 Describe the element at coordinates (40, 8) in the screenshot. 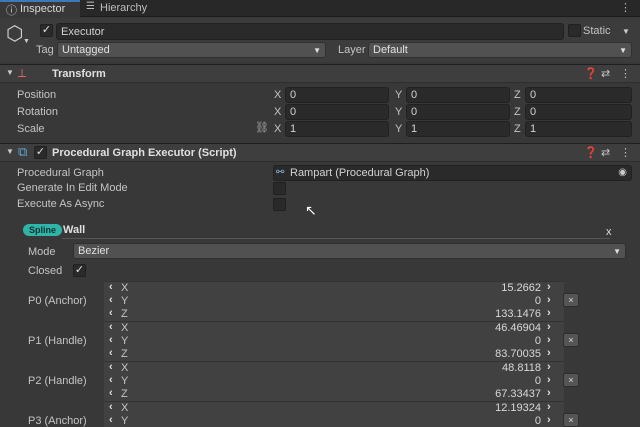

I see `tab-inspector: ⓘ Inspector` at that location.